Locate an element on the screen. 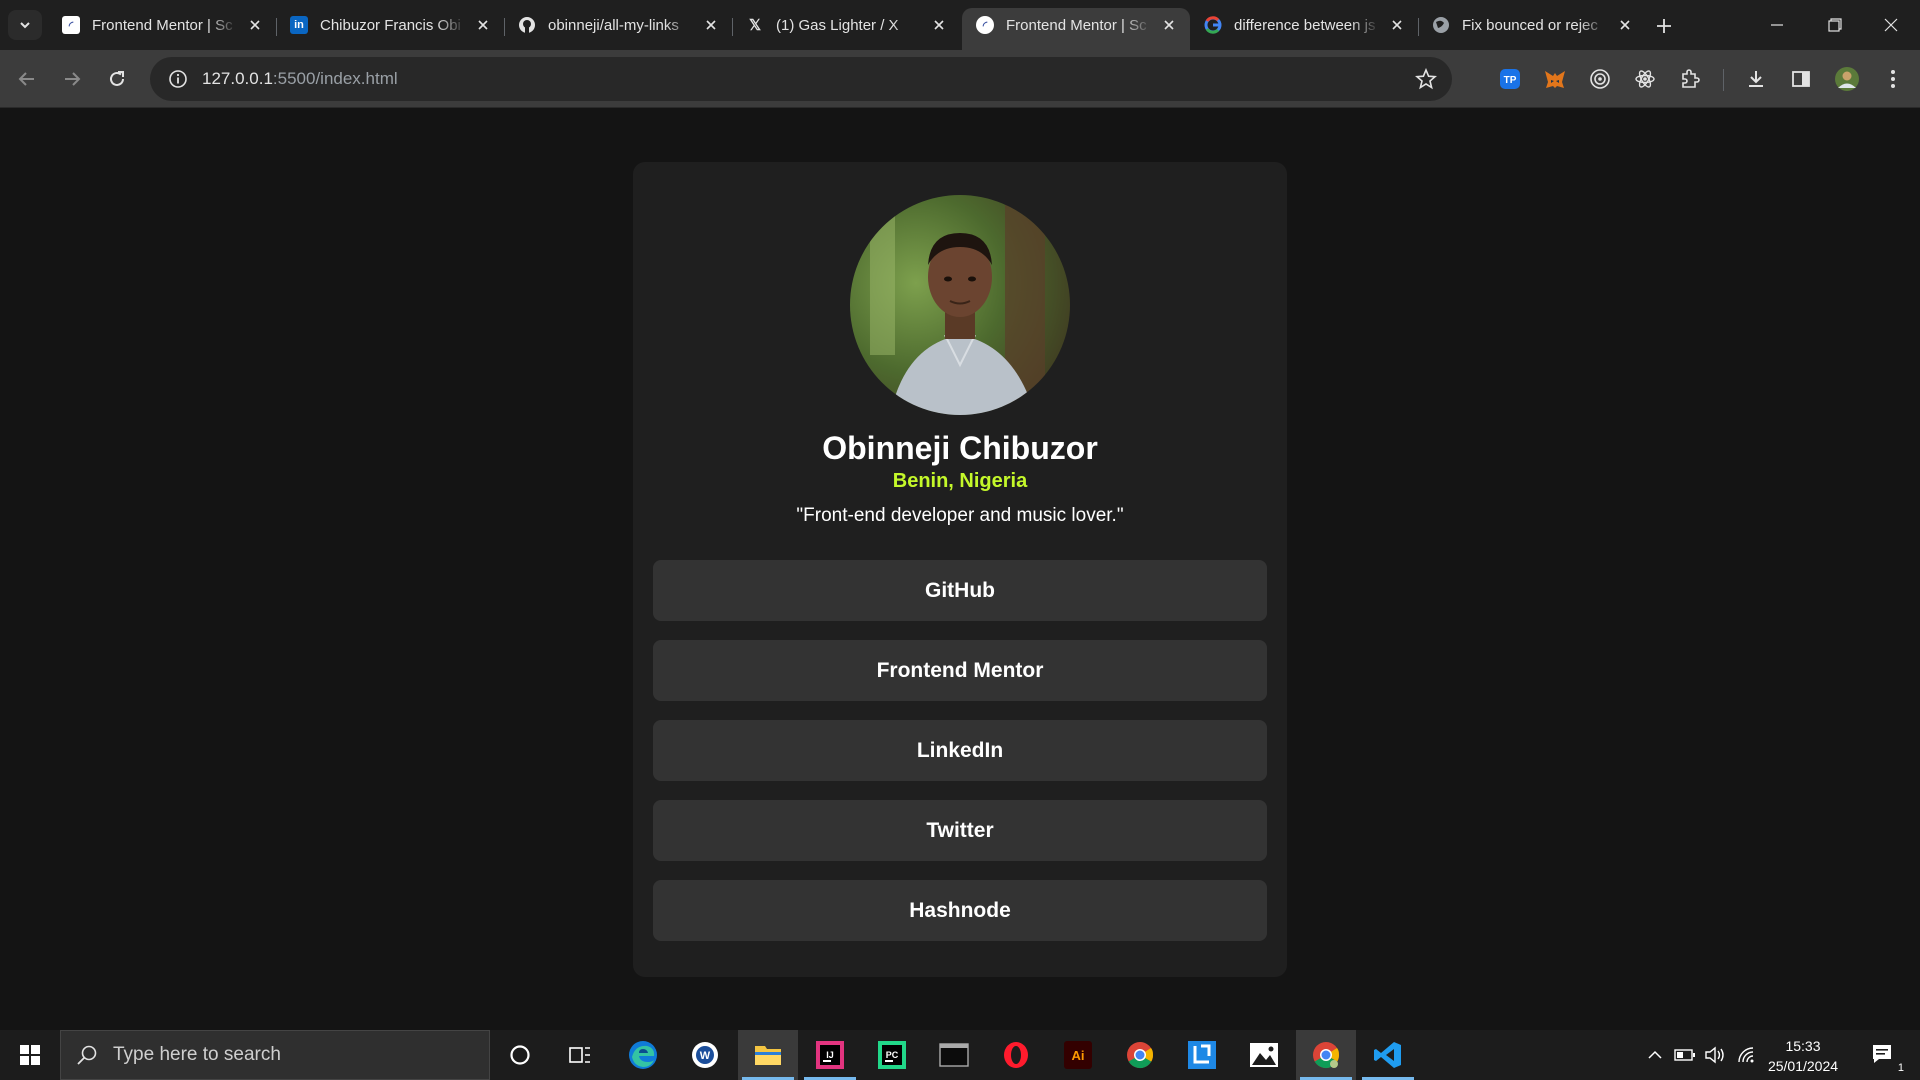 The height and width of the screenshot is (1080, 1920). tab-github: obinneji/all-my-links is located at coordinates (618, 25).